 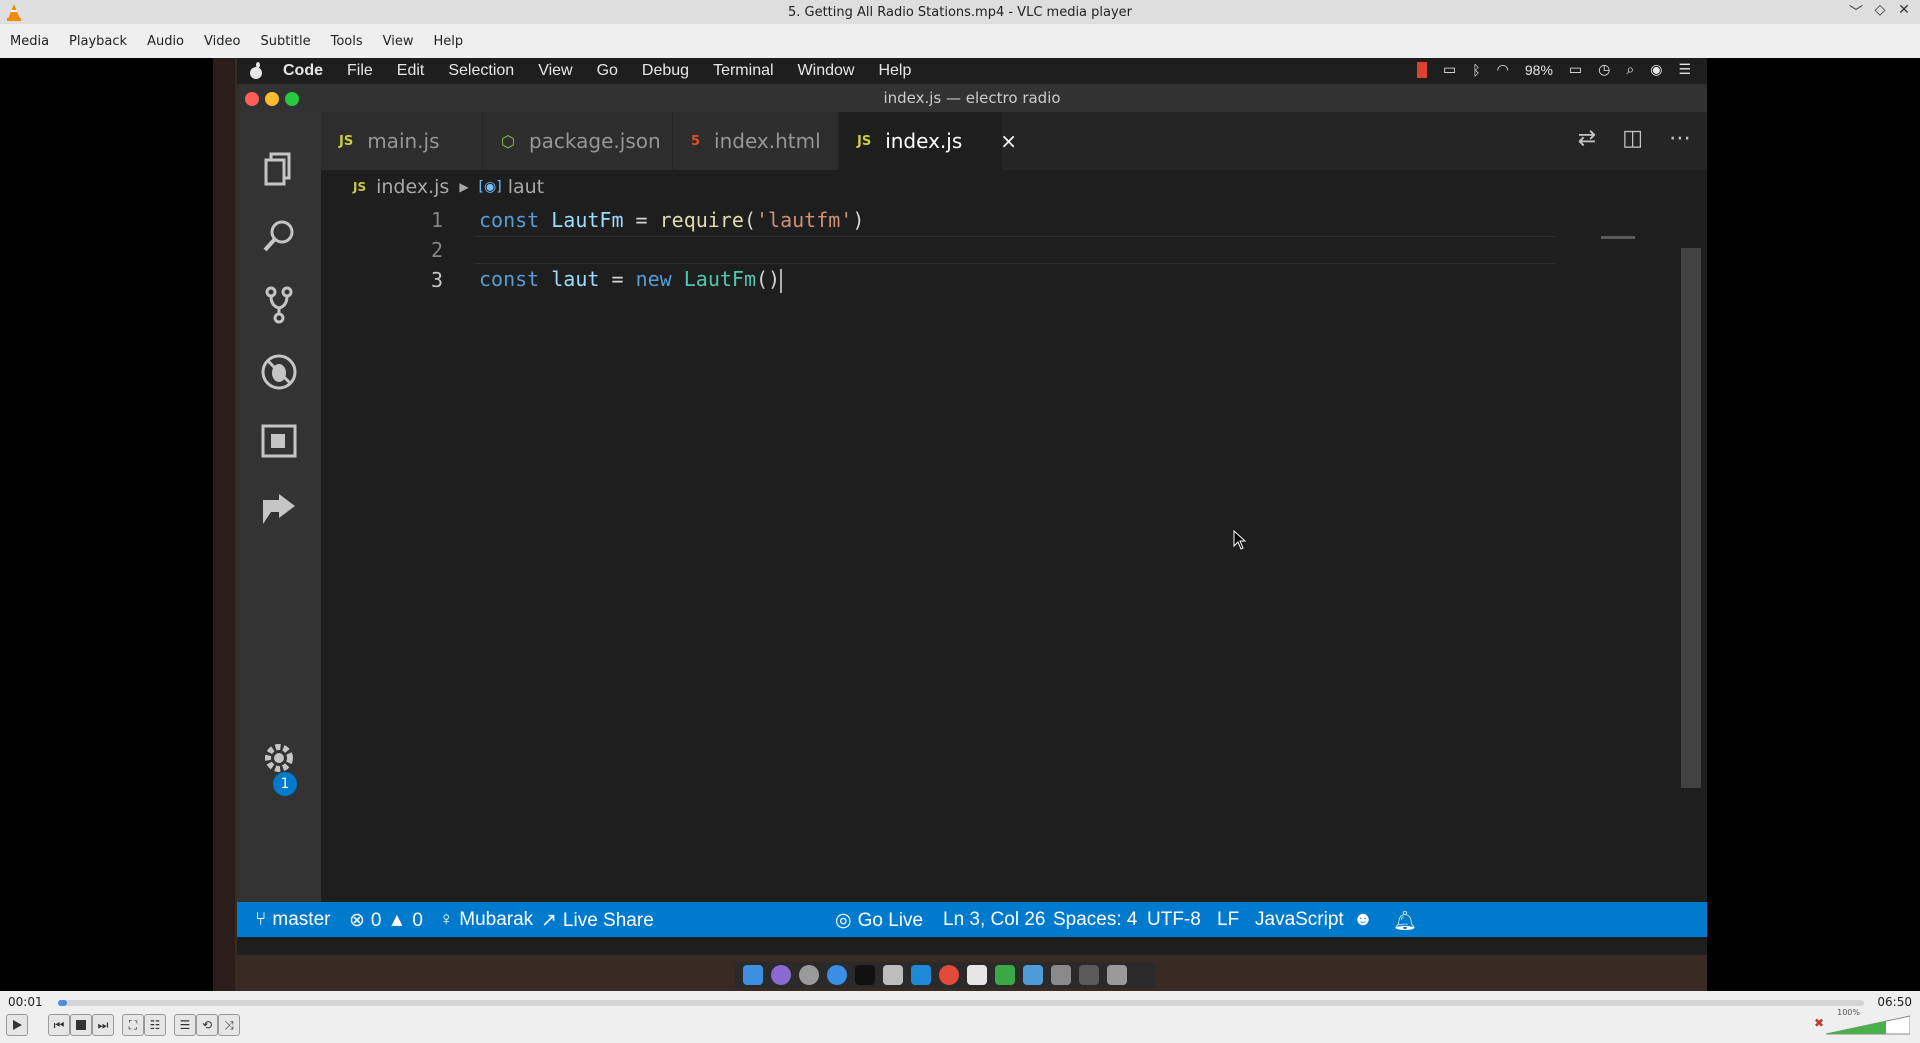 What do you see at coordinates (279, 372) in the screenshot?
I see `debug-icon` at bounding box center [279, 372].